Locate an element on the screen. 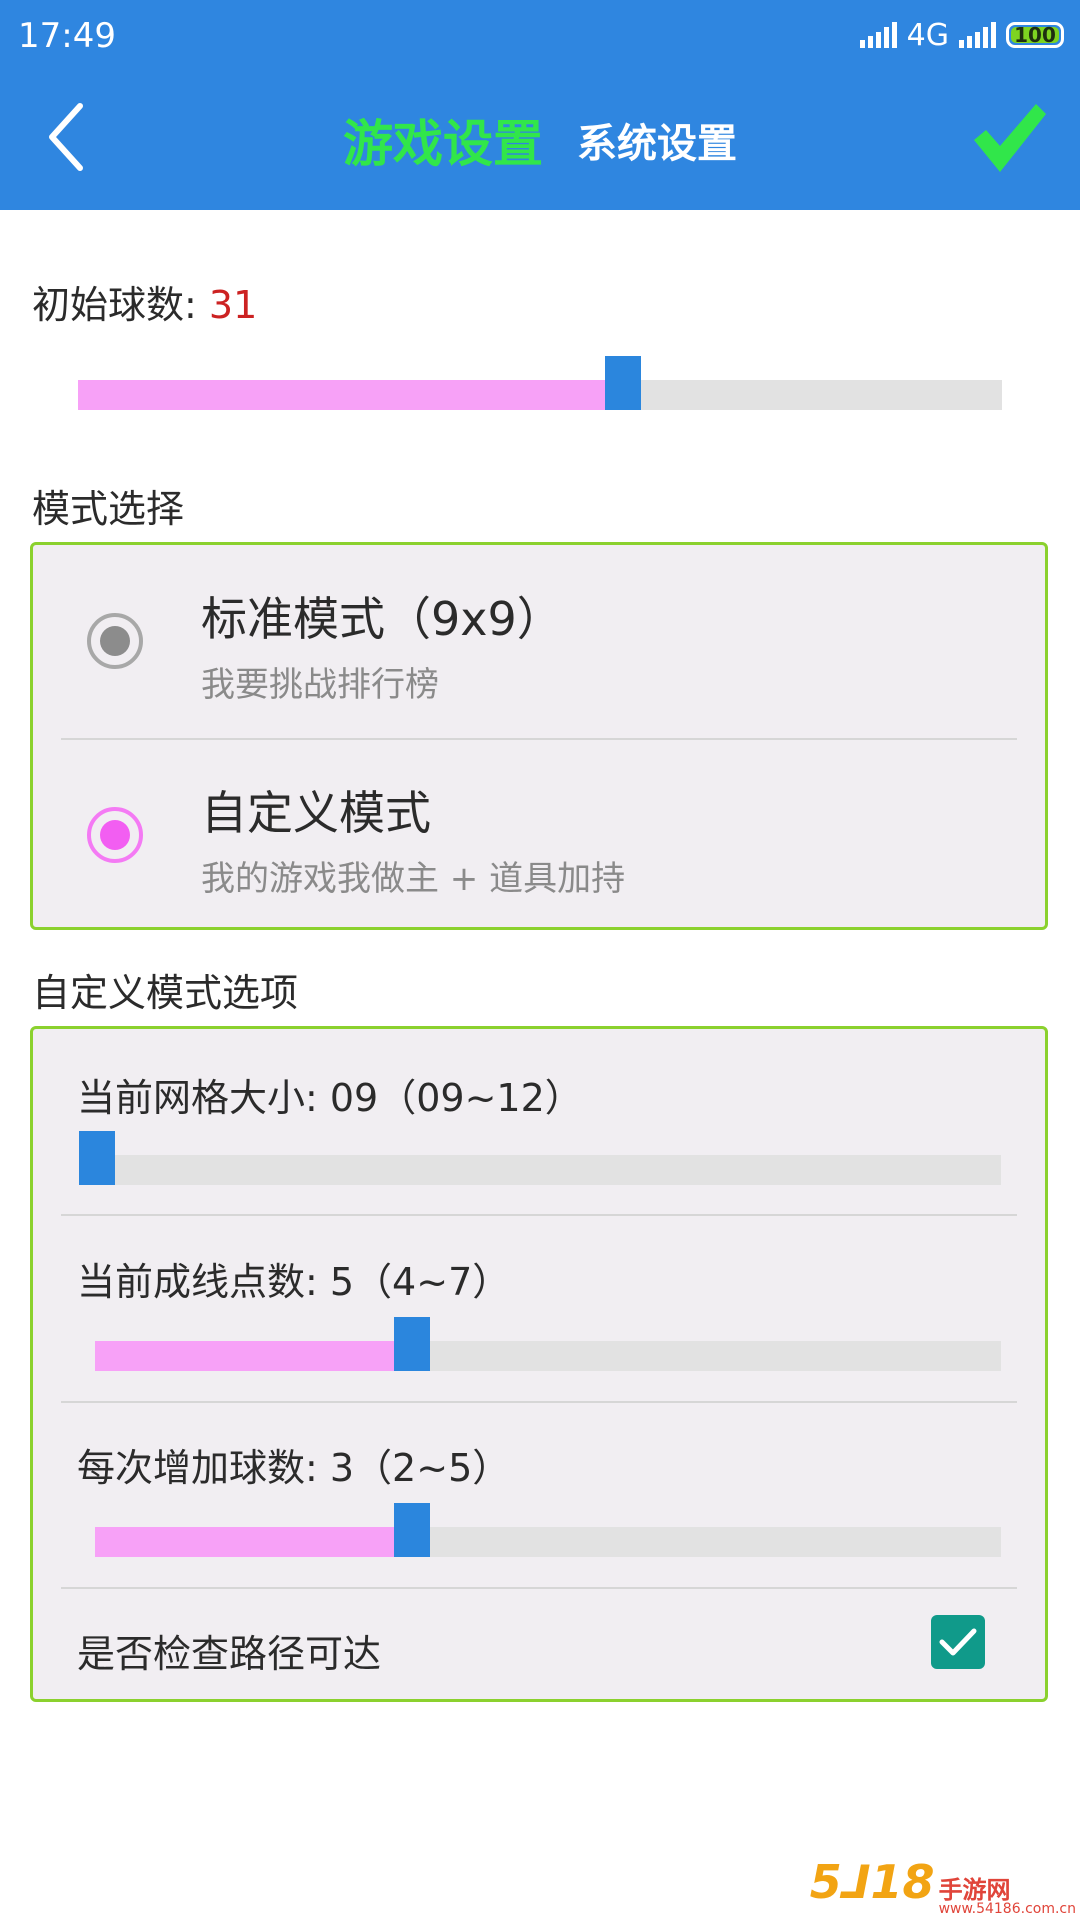 The height and width of the screenshot is (1920, 1080). status-indicators: 4G 100 is located at coordinates (961, 35).